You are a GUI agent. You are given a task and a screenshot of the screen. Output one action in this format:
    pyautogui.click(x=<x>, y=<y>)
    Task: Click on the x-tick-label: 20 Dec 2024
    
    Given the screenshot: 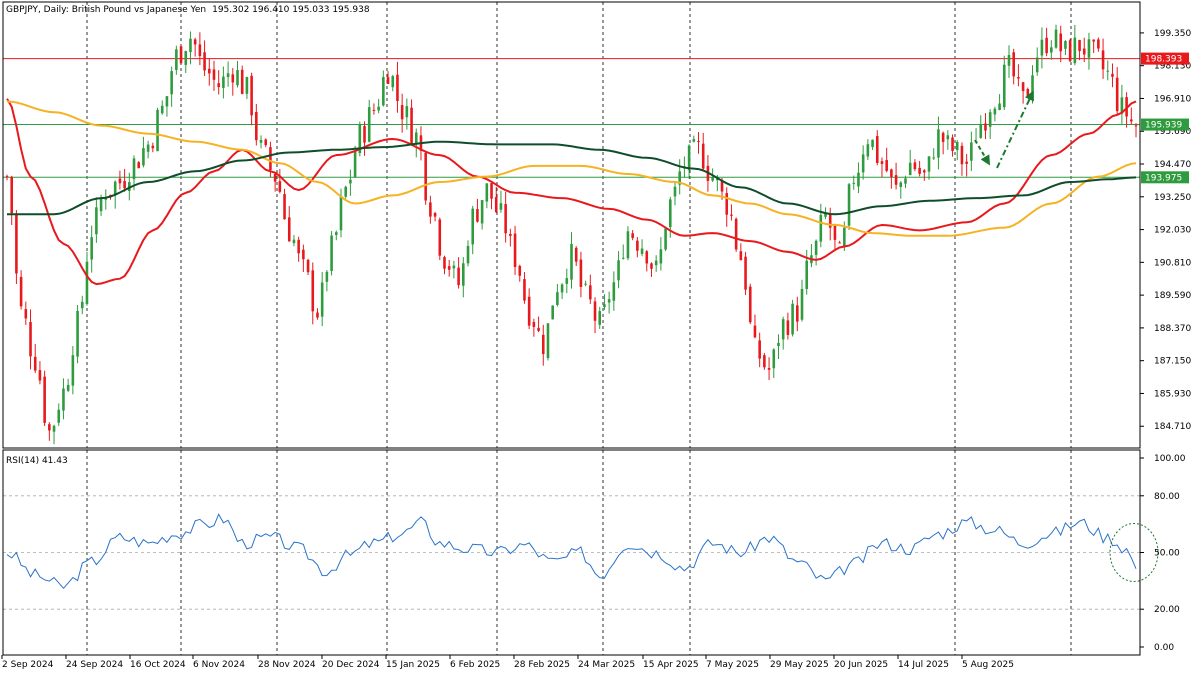 What is the action you would take?
    pyautogui.click(x=351, y=665)
    